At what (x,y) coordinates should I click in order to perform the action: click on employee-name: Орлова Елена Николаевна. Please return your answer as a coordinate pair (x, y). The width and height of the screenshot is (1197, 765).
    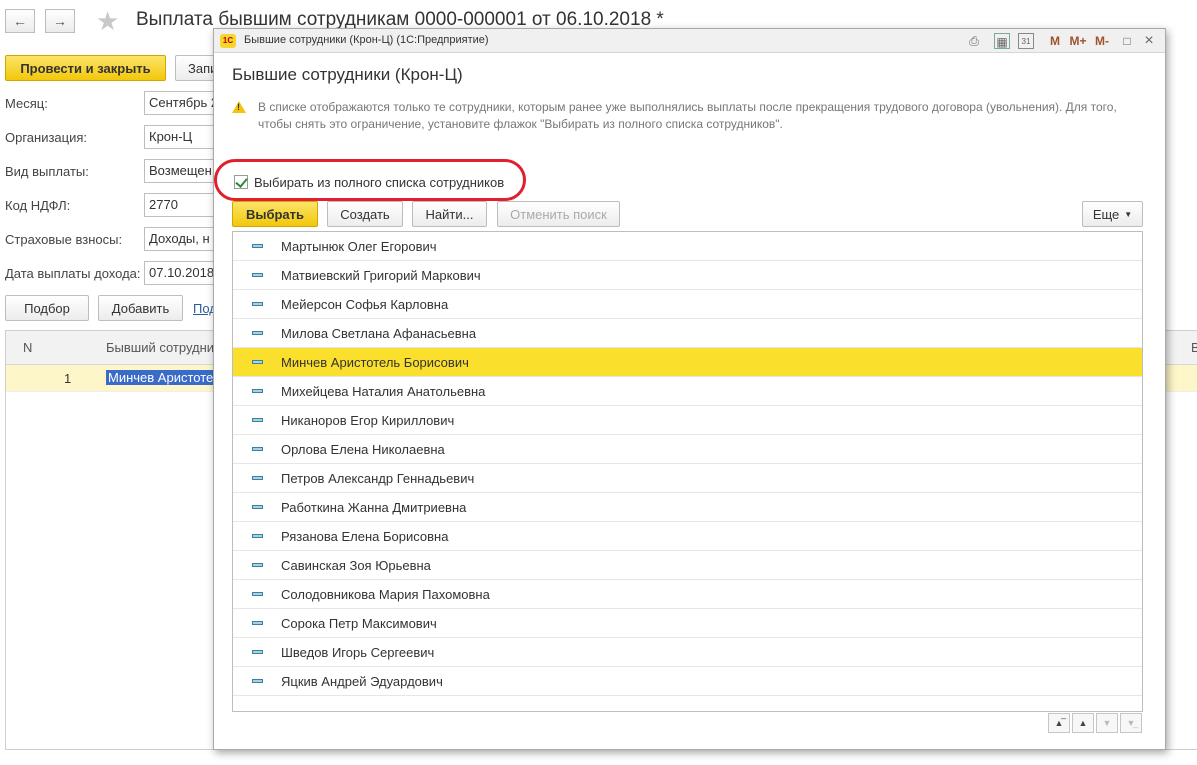
    Looking at the image, I should click on (363, 449).